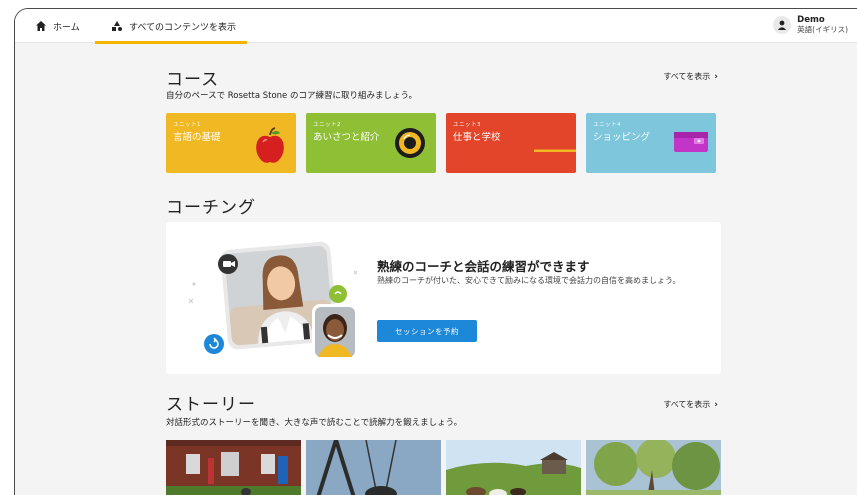 This screenshot has width=857, height=495. Describe the element at coordinates (427, 331) in the screenshot. I see `book-session-button: セッションを予約` at that location.